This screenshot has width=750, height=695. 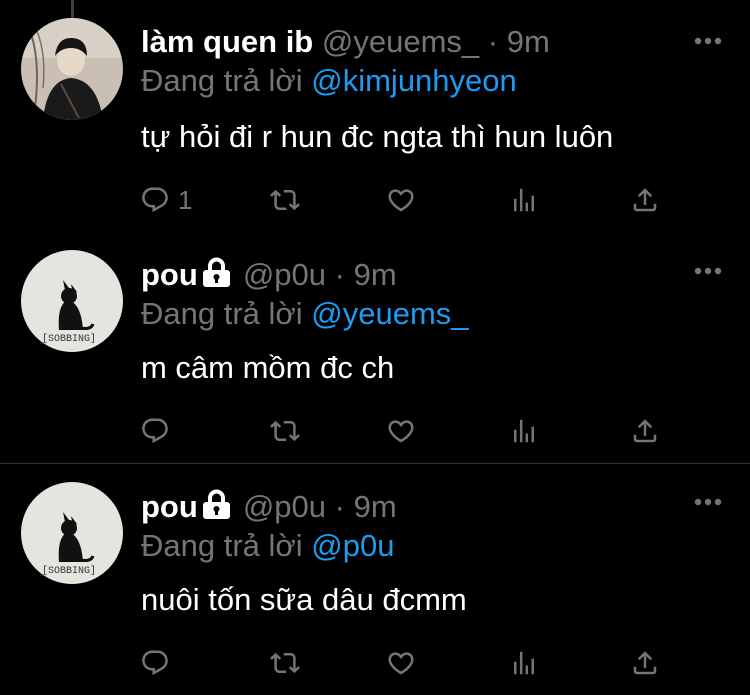 I want to click on replying-to: Đang trả lời @yeuems_, so click(x=305, y=314).